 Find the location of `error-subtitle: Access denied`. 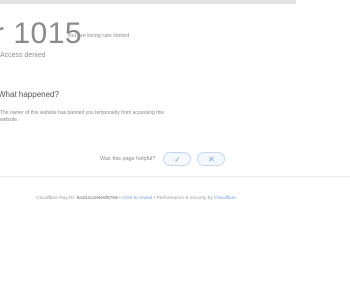

error-subtitle: Access denied is located at coordinates (23, 55).